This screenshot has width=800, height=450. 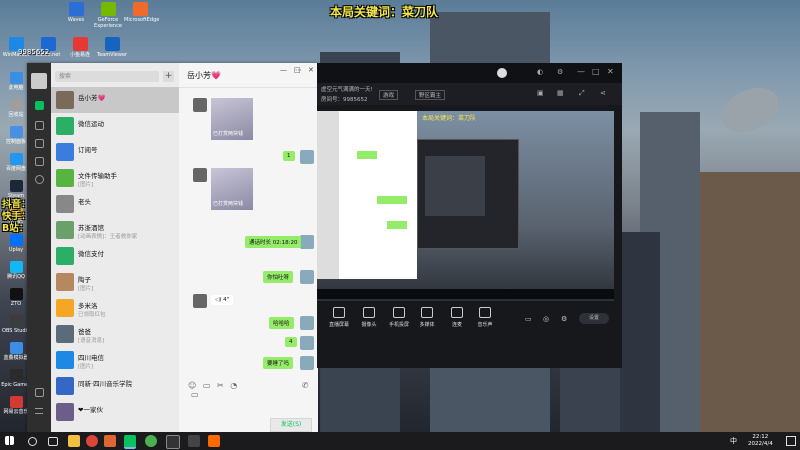 I want to click on grid-icon: ▦, so click(x=560, y=93).